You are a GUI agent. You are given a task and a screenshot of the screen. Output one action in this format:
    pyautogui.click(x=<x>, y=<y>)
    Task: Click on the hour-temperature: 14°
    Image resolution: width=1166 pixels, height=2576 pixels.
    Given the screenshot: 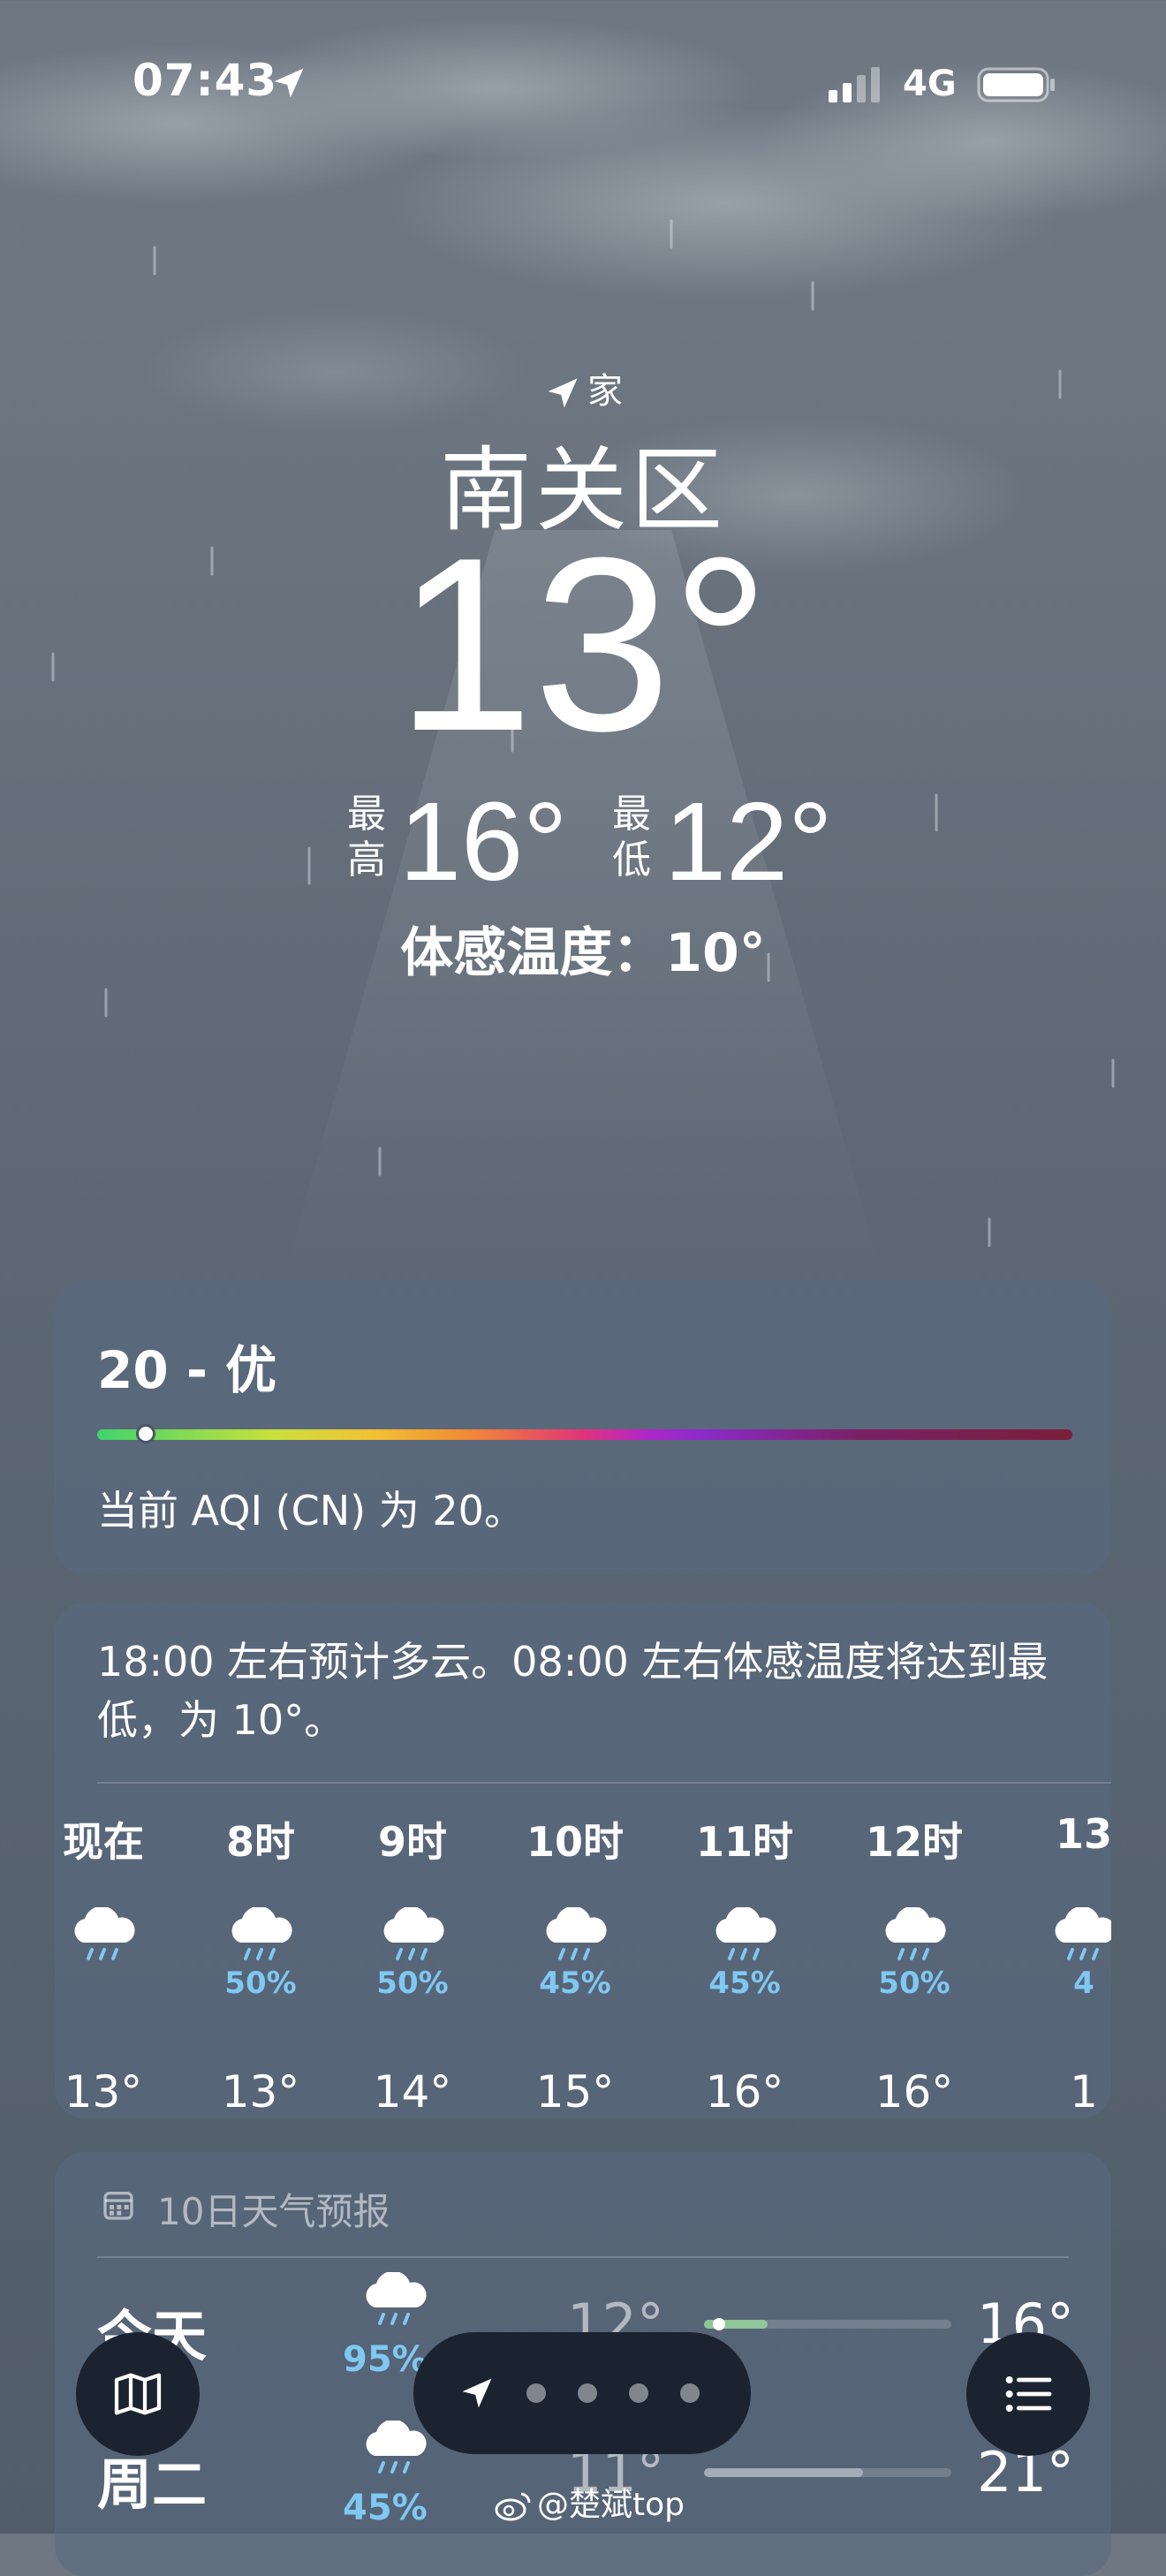 What is the action you would take?
    pyautogui.click(x=412, y=2092)
    